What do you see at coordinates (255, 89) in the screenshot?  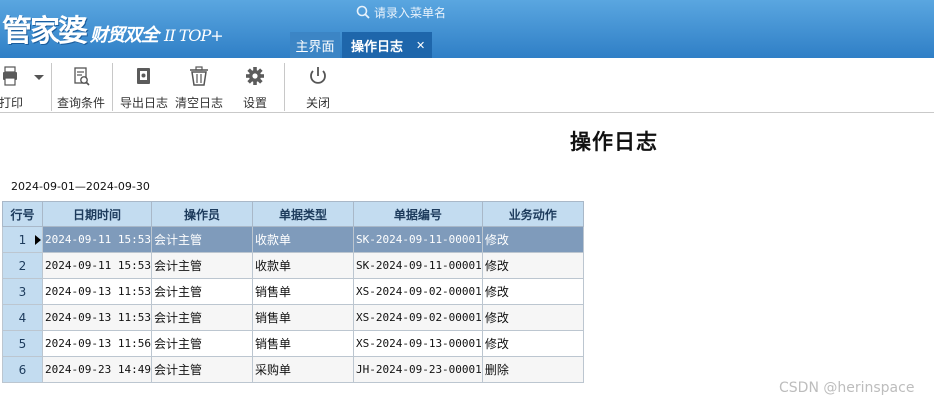 I see `settings-button: 设置` at bounding box center [255, 89].